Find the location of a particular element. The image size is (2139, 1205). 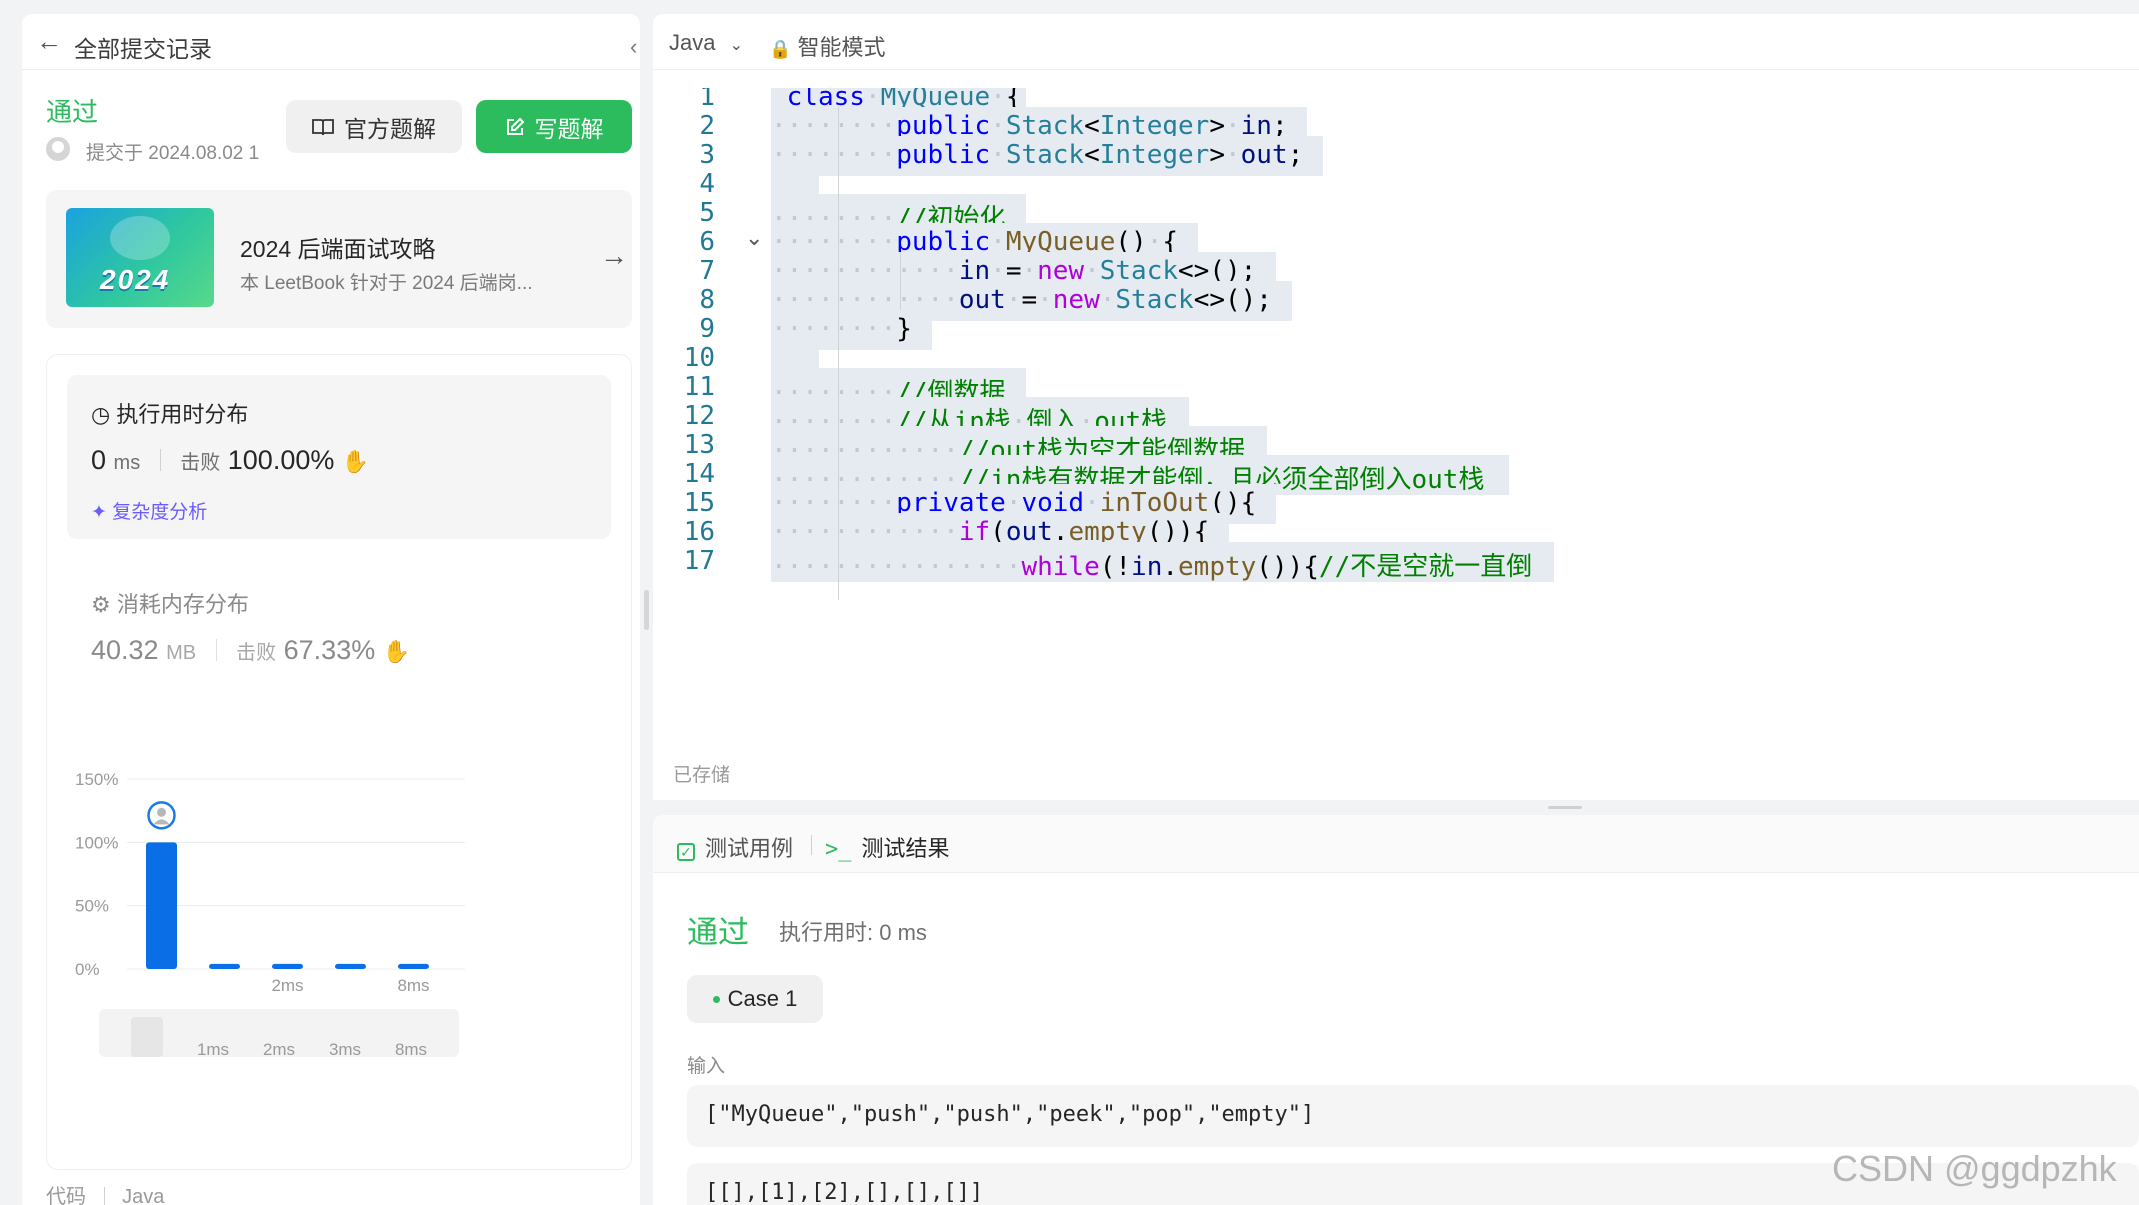

tab-test-cases-label: 测试用例 is located at coordinates (749, 848).